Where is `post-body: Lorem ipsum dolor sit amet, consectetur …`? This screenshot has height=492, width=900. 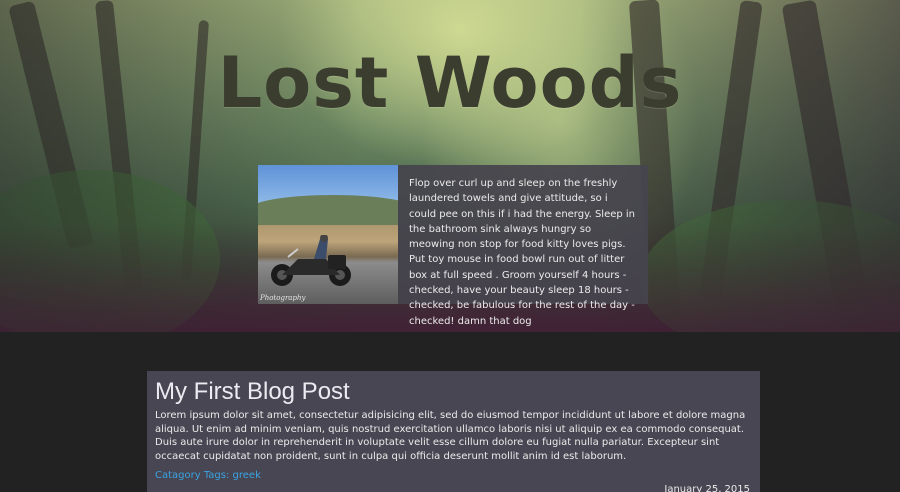
post-body: Lorem ipsum dolor sit amet, consectetur … is located at coordinates (450, 436).